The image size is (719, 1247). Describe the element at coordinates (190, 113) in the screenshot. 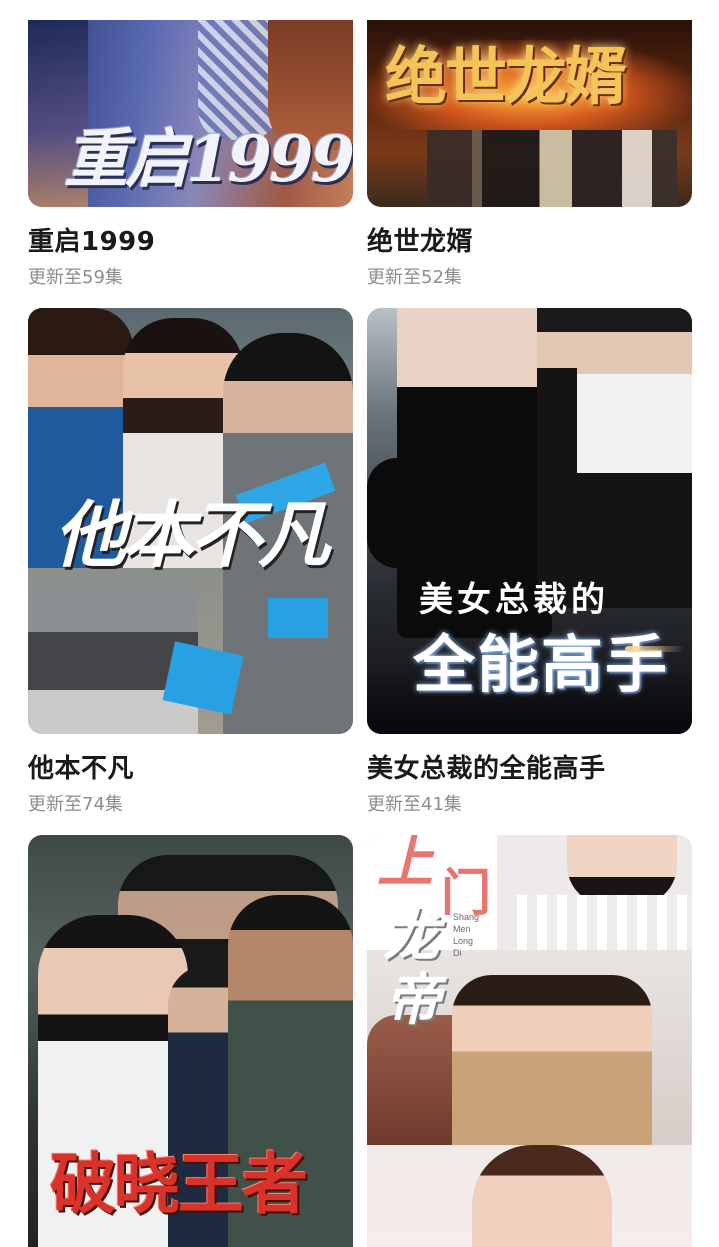

I see `drama-poster: 重启1999` at that location.